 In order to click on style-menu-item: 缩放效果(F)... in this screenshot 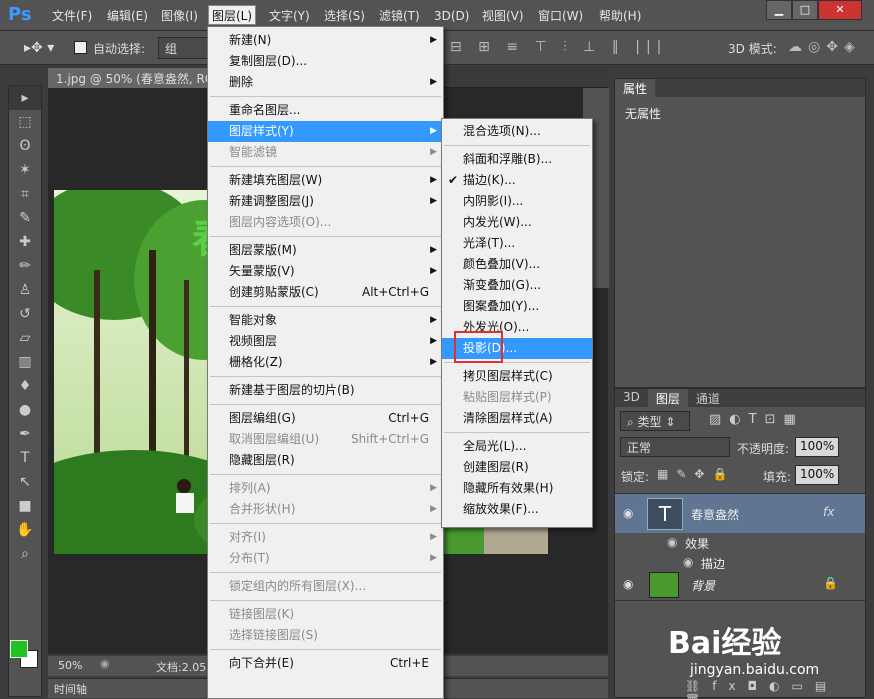, I will do `click(517, 509)`.